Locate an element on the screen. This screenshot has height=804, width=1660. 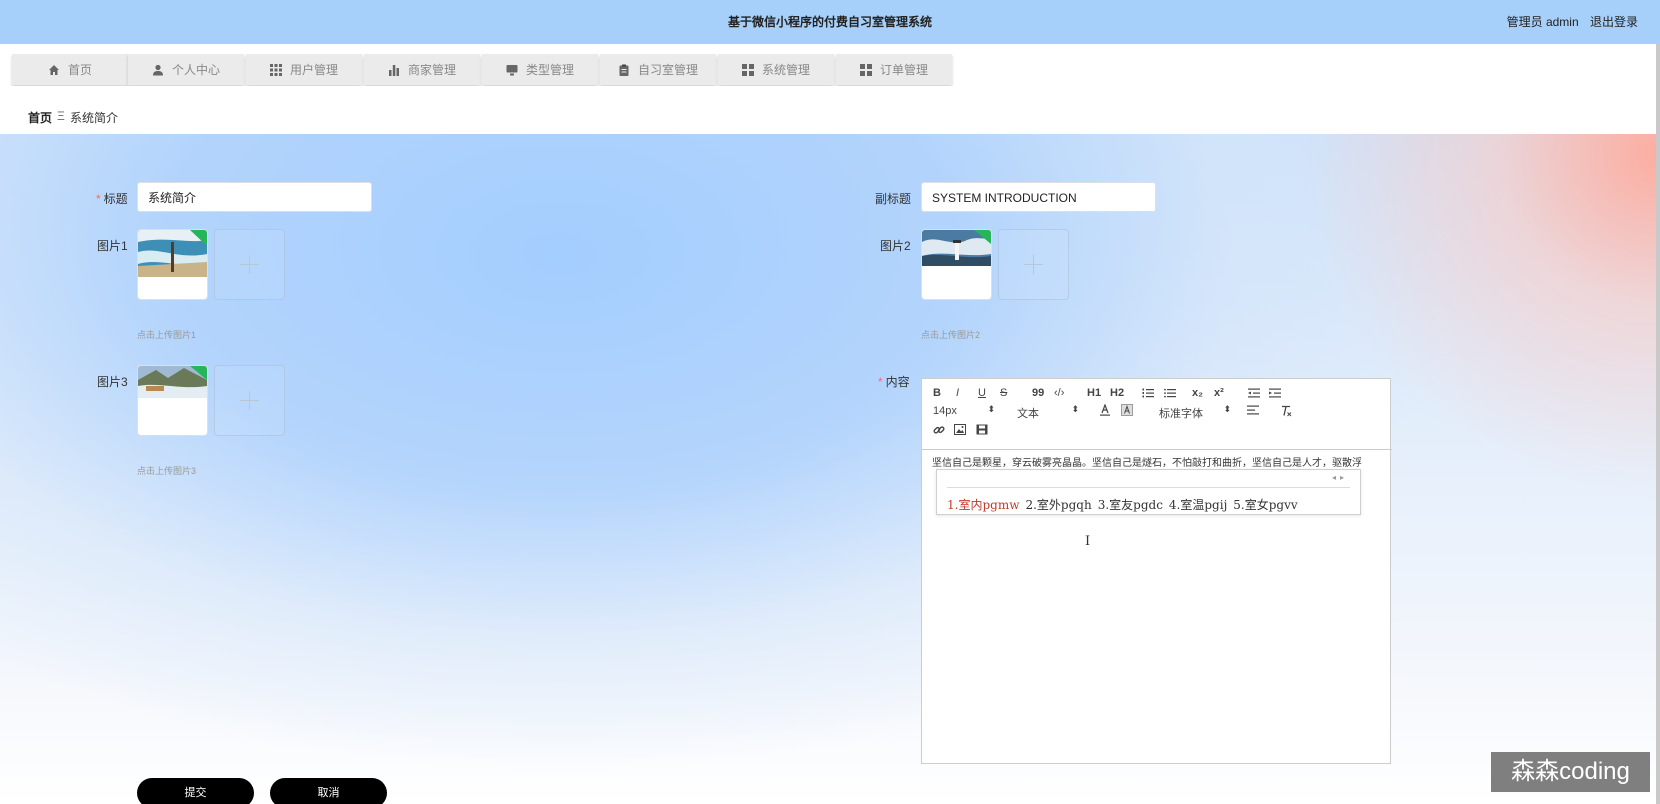
tab-label: 用户管理 is located at coordinates (313, 70).